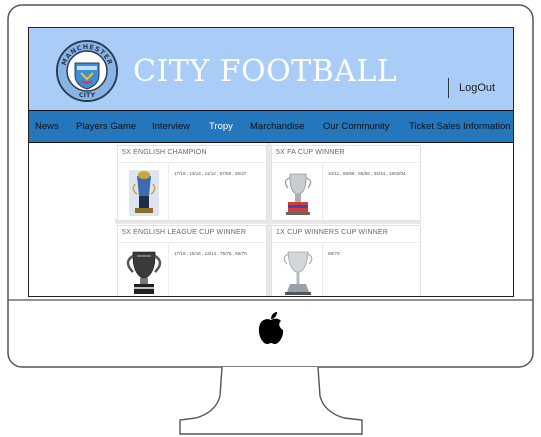 The width and height of the screenshot is (541, 437). Describe the element at coordinates (87, 95) in the screenshot. I see `crest-bottom-text: CITY` at that location.